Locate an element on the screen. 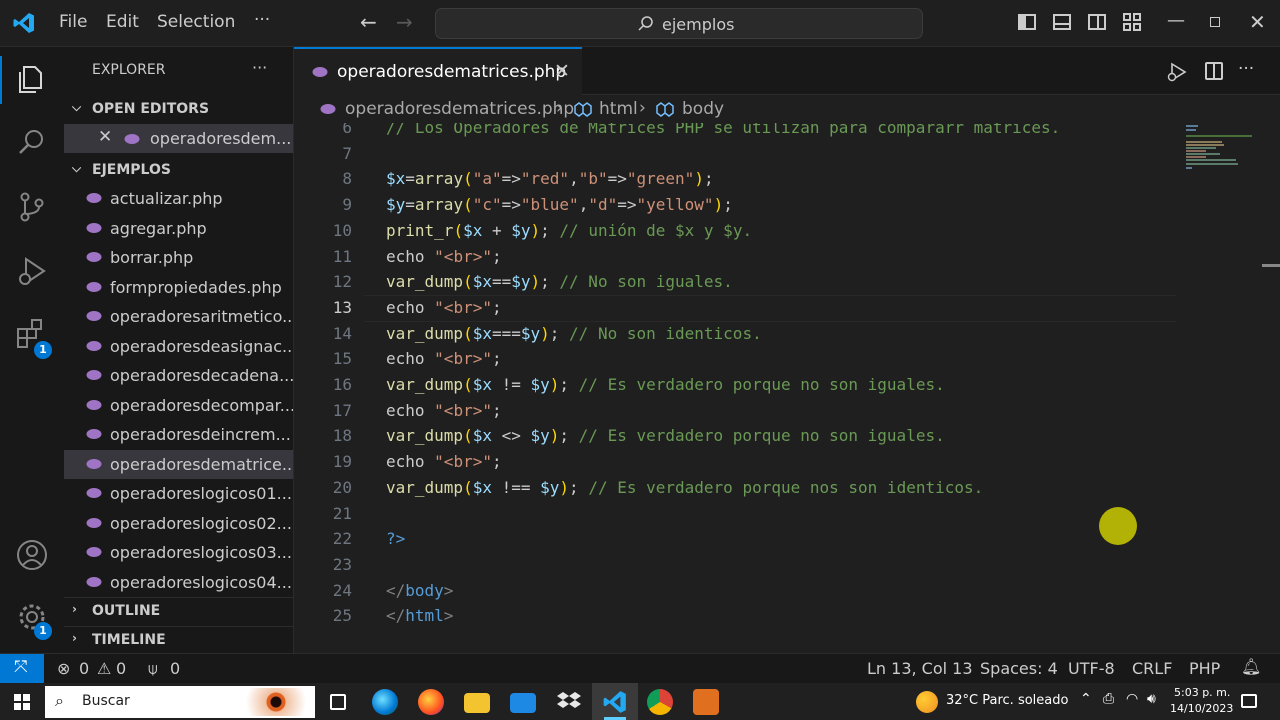 Image resolution: width=1280 pixels, height=720 pixels. taskbar-search-box: ⌕ Buscar is located at coordinates (180, 702).